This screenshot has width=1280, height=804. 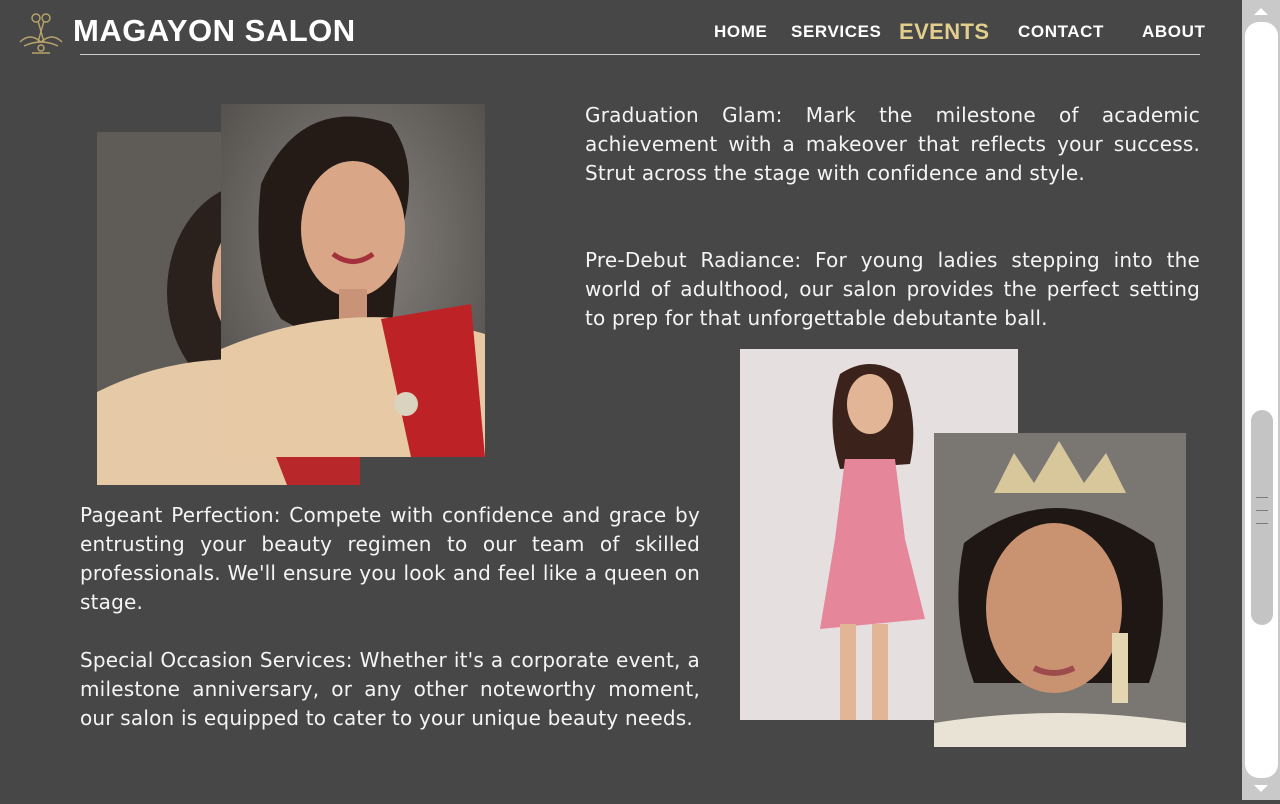 I want to click on nav-contact-link: CONTACT, so click(x=1061, y=32).